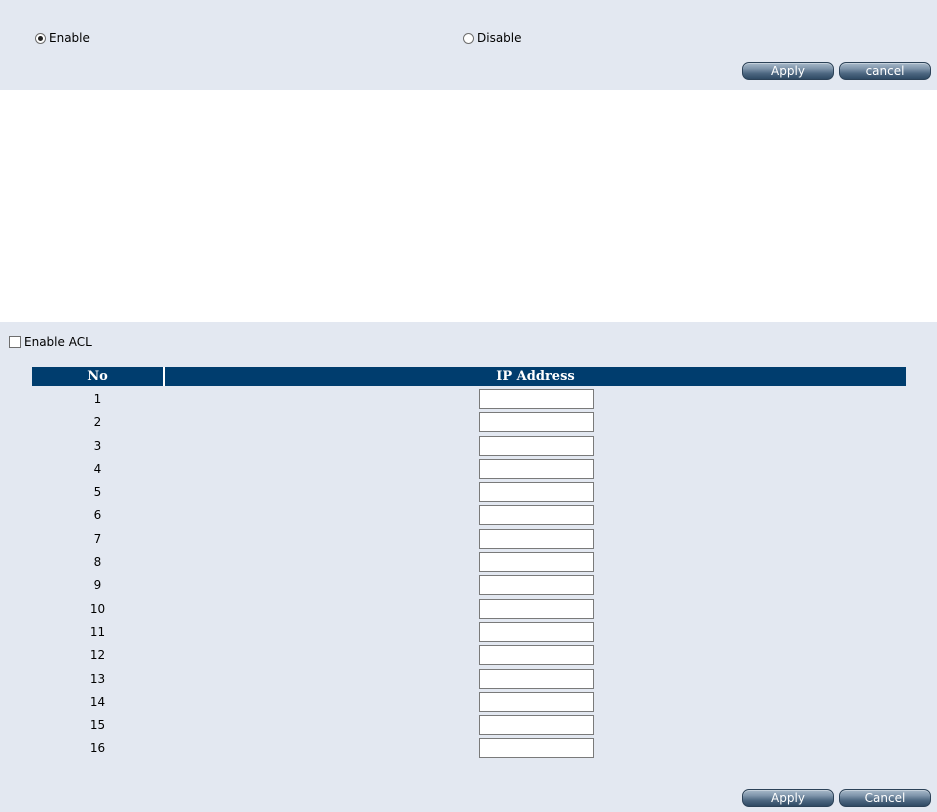 Image resolution: width=937 pixels, height=812 pixels. I want to click on table-row: 11, so click(469, 632).